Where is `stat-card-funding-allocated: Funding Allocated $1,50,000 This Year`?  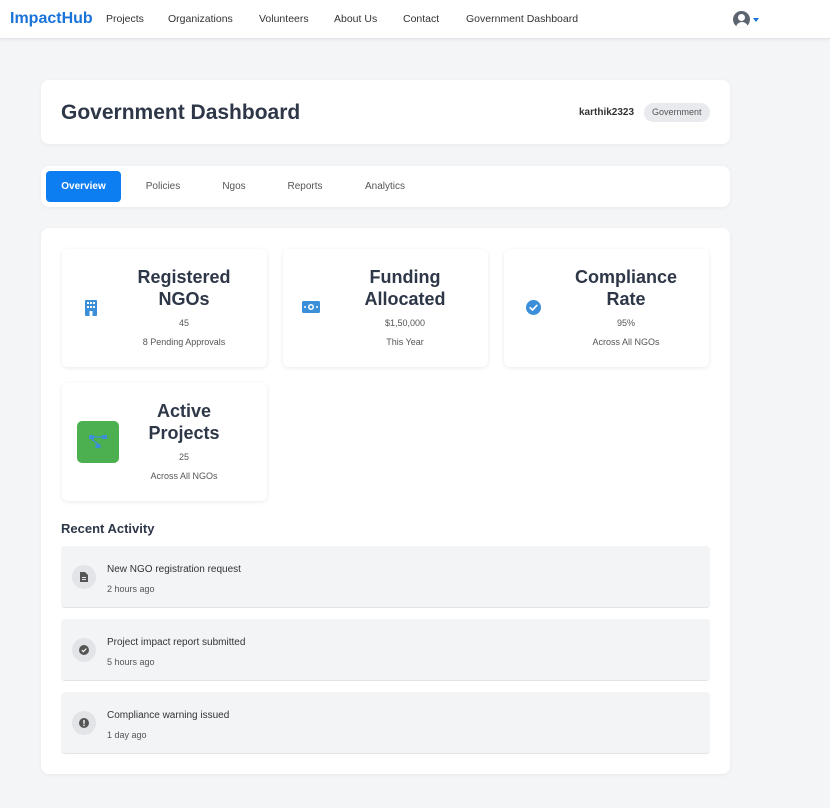
stat-card-funding-allocated: Funding Allocated $1,50,000 This Year is located at coordinates (385, 308).